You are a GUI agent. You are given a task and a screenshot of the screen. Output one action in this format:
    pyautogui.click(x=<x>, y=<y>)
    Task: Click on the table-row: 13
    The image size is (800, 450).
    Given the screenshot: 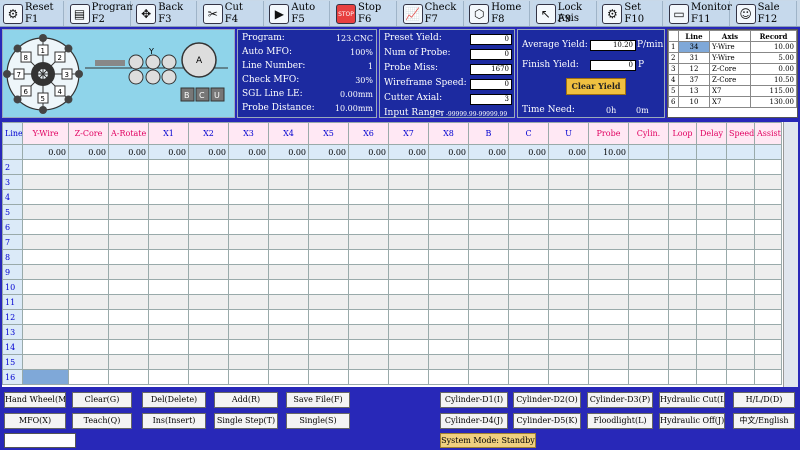 What is the action you would take?
    pyautogui.click(x=392, y=332)
    